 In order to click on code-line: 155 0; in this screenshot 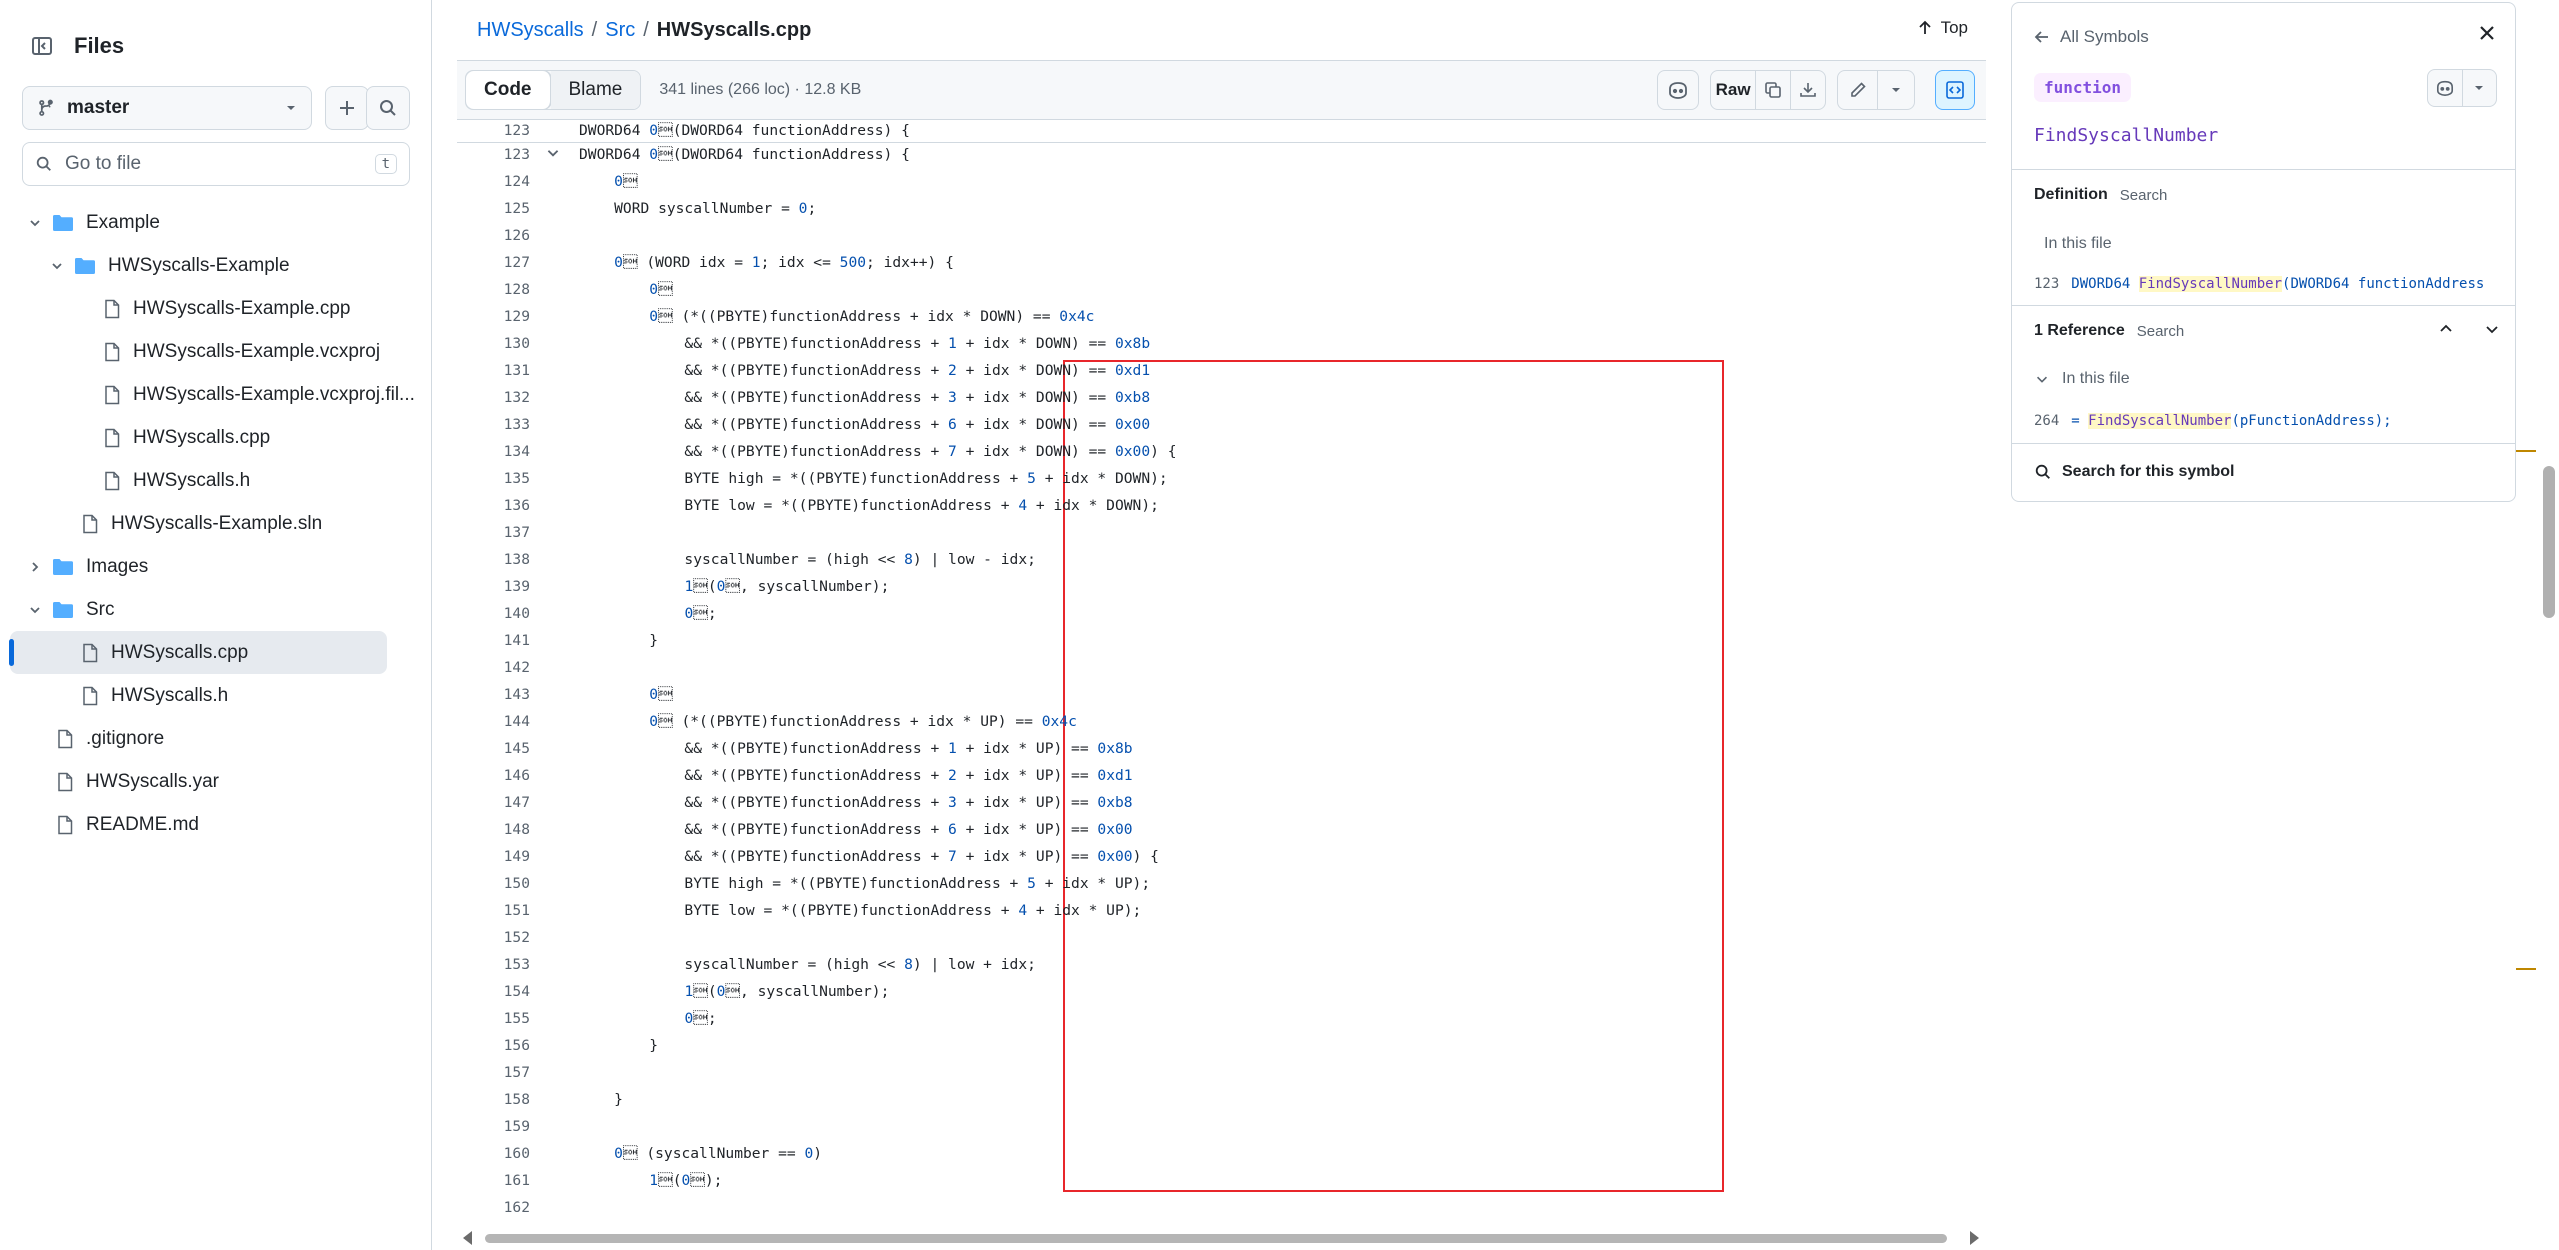, I will do `click(1221, 1018)`.